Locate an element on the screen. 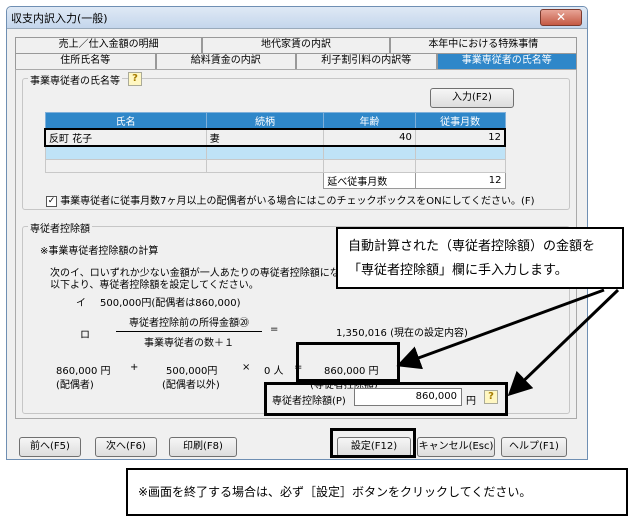 Image resolution: width=642 pixels, height=532 pixels. callout-arrows is located at coordinates (508, 342).